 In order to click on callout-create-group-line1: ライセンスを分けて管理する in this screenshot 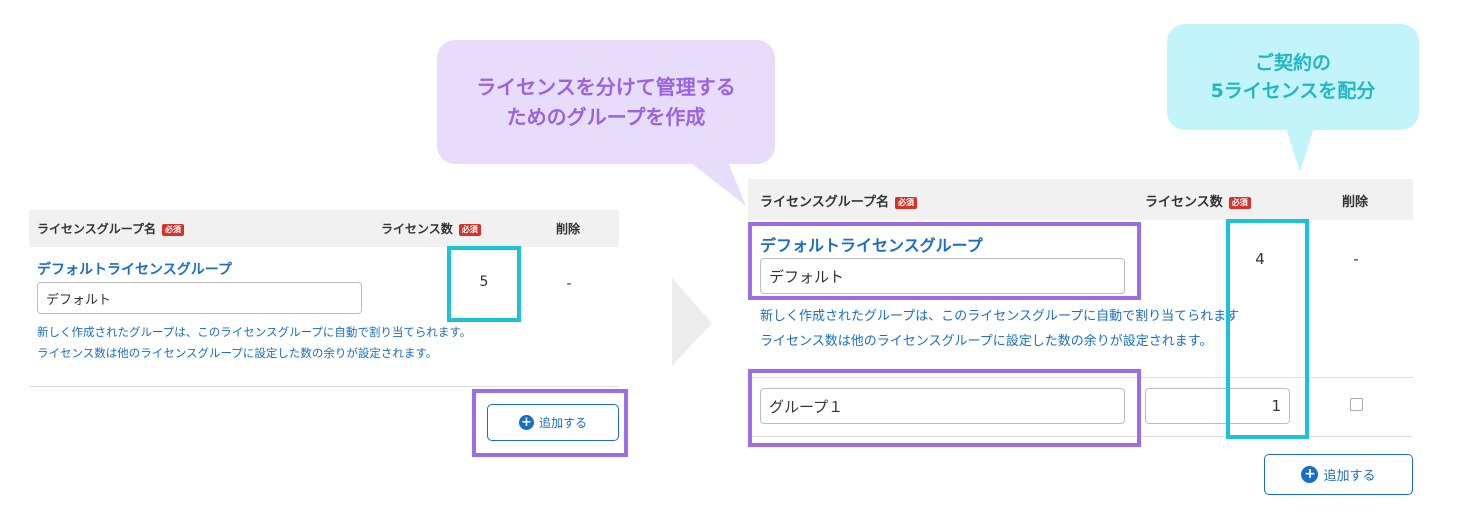, I will do `click(606, 87)`.